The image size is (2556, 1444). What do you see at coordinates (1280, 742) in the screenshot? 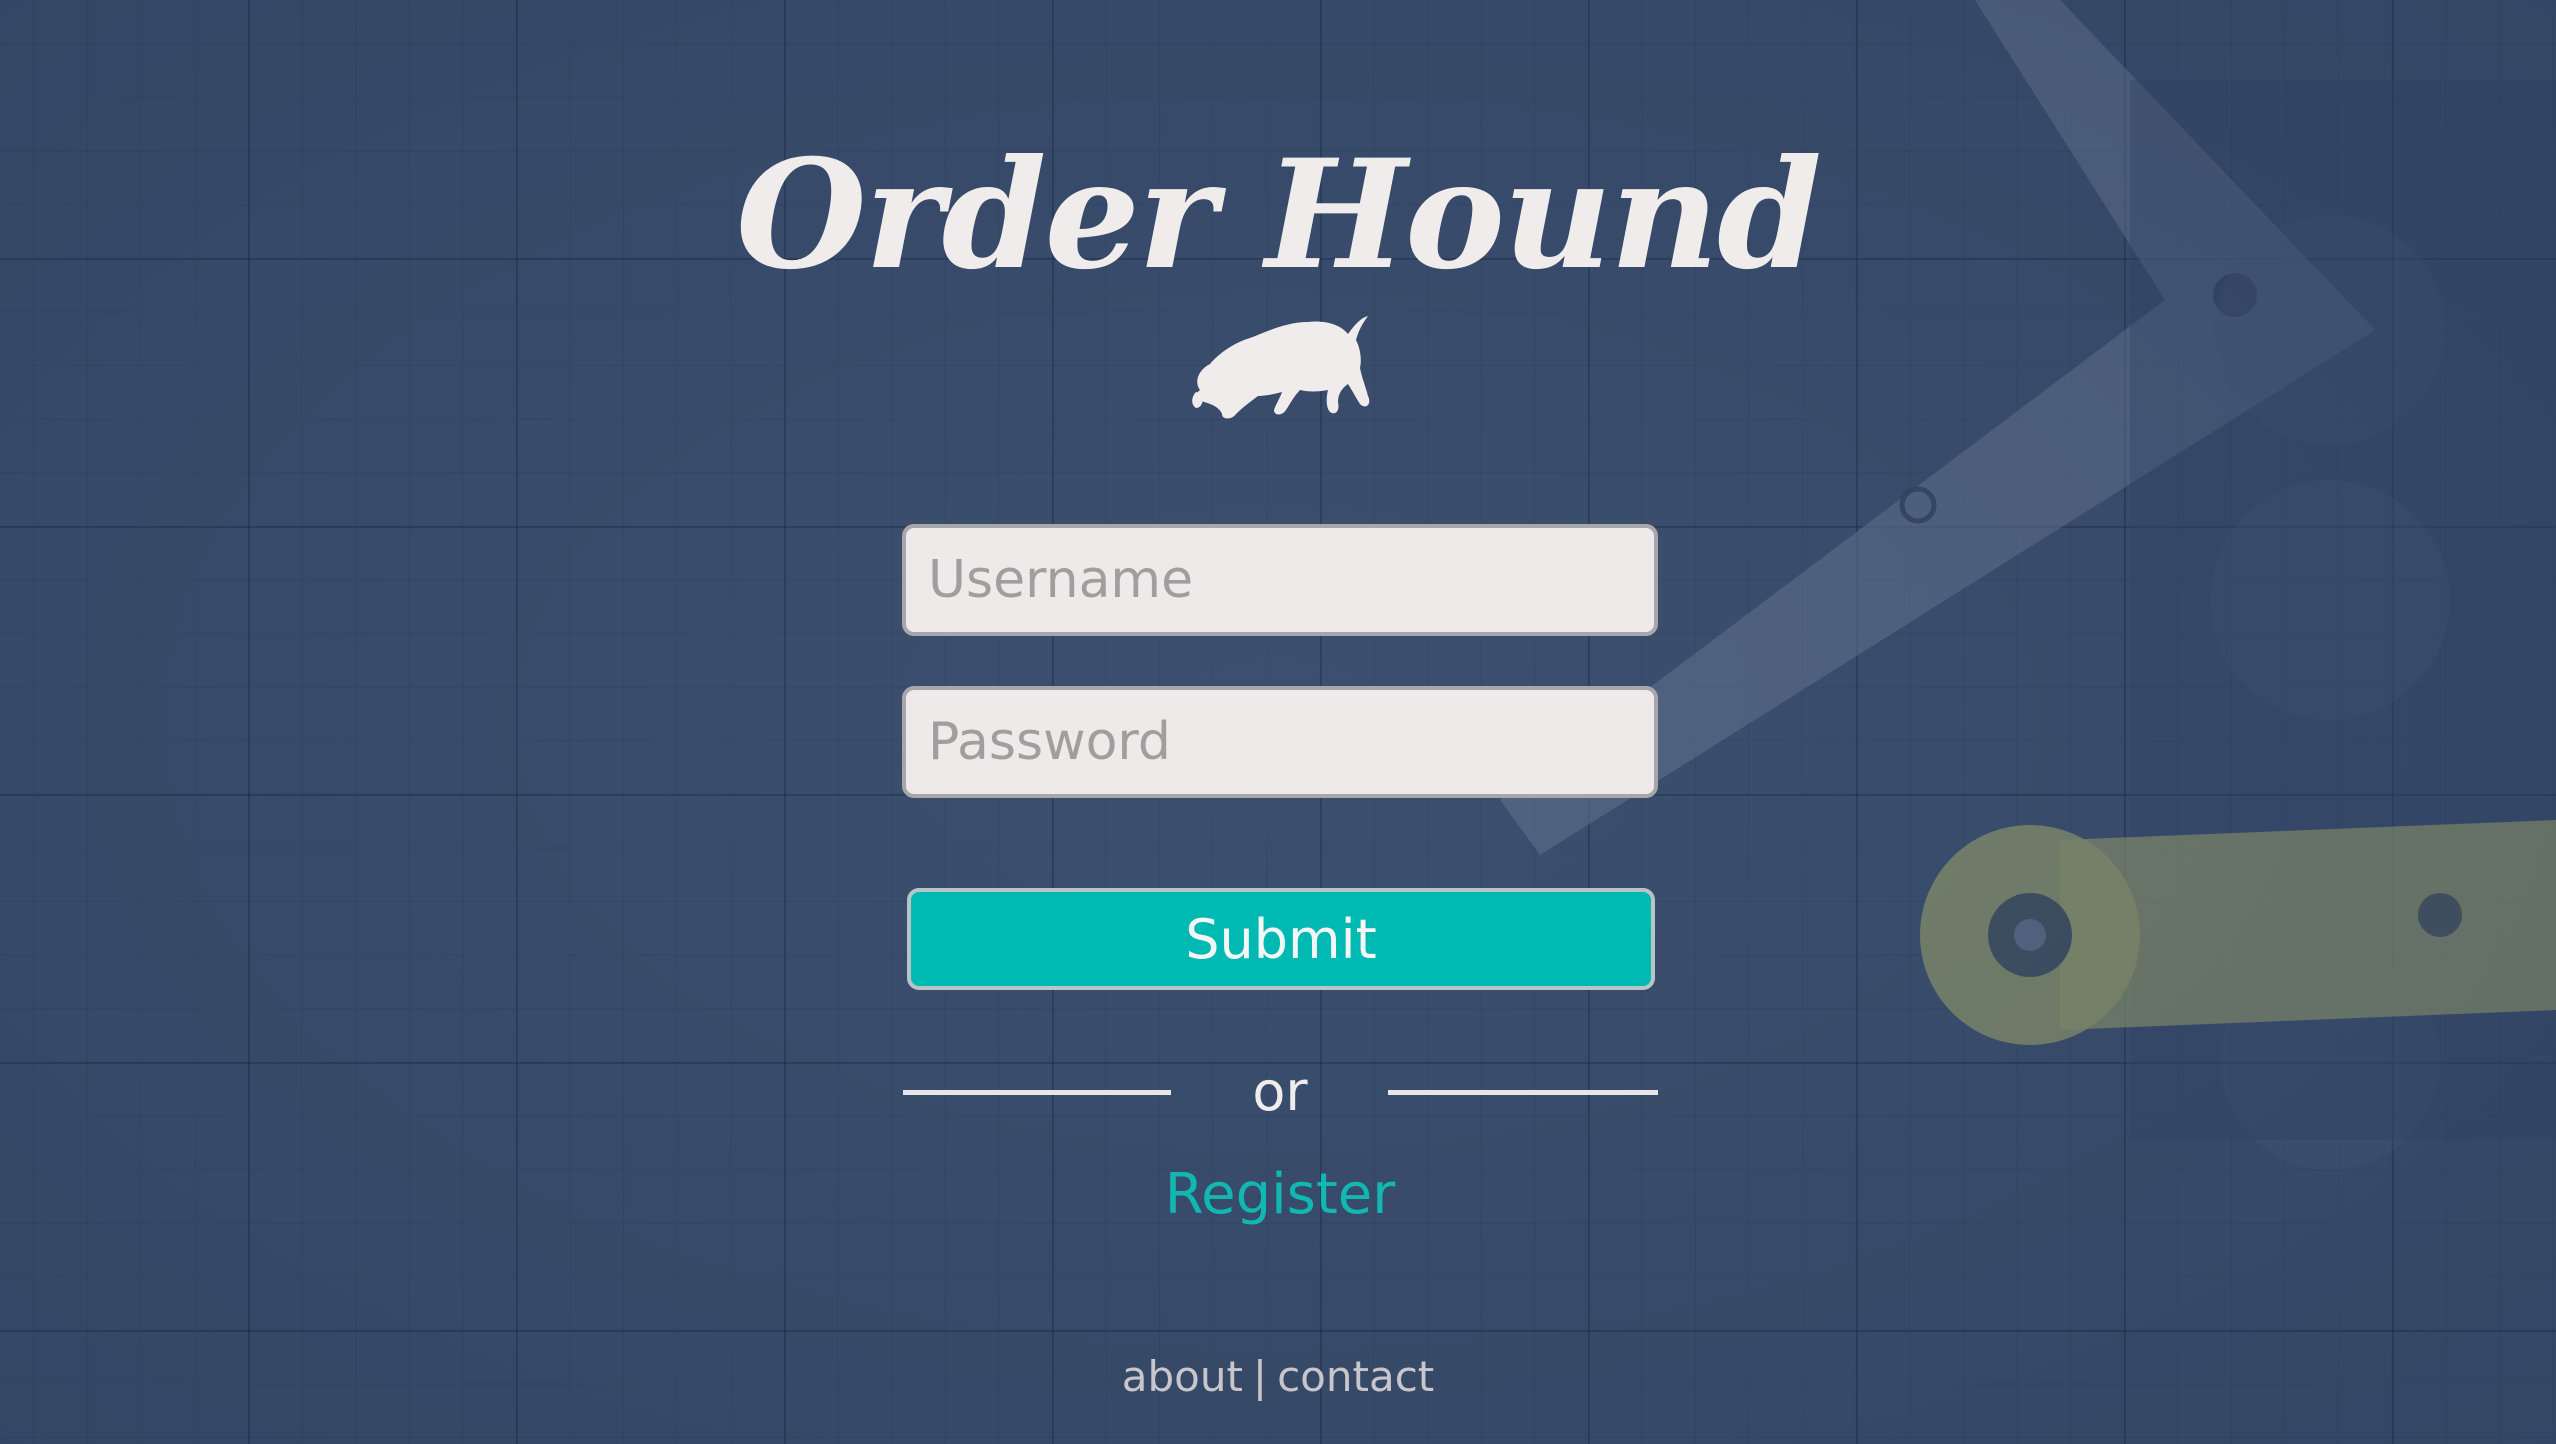
I see `password-input` at bounding box center [1280, 742].